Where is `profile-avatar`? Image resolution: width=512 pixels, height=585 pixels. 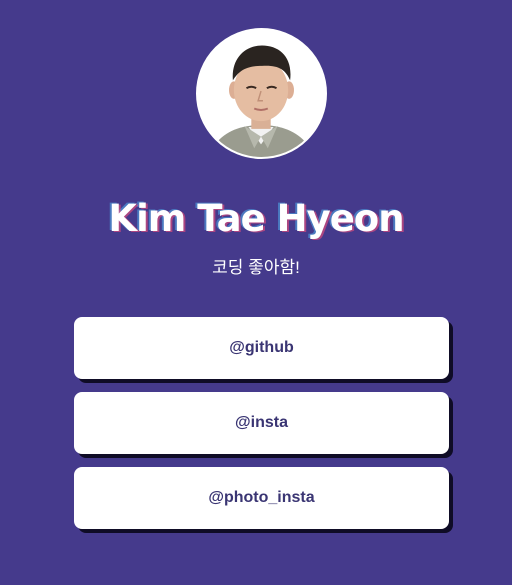
profile-avatar is located at coordinates (261, 93).